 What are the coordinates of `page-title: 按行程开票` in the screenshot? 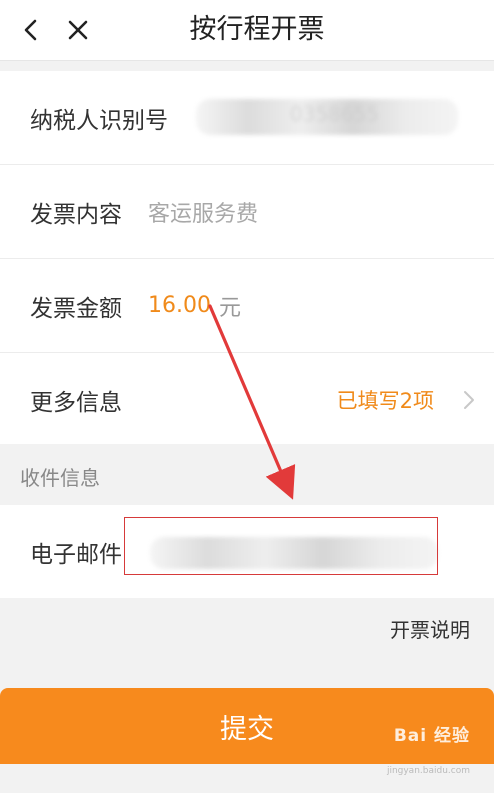 It's located at (257, 29).